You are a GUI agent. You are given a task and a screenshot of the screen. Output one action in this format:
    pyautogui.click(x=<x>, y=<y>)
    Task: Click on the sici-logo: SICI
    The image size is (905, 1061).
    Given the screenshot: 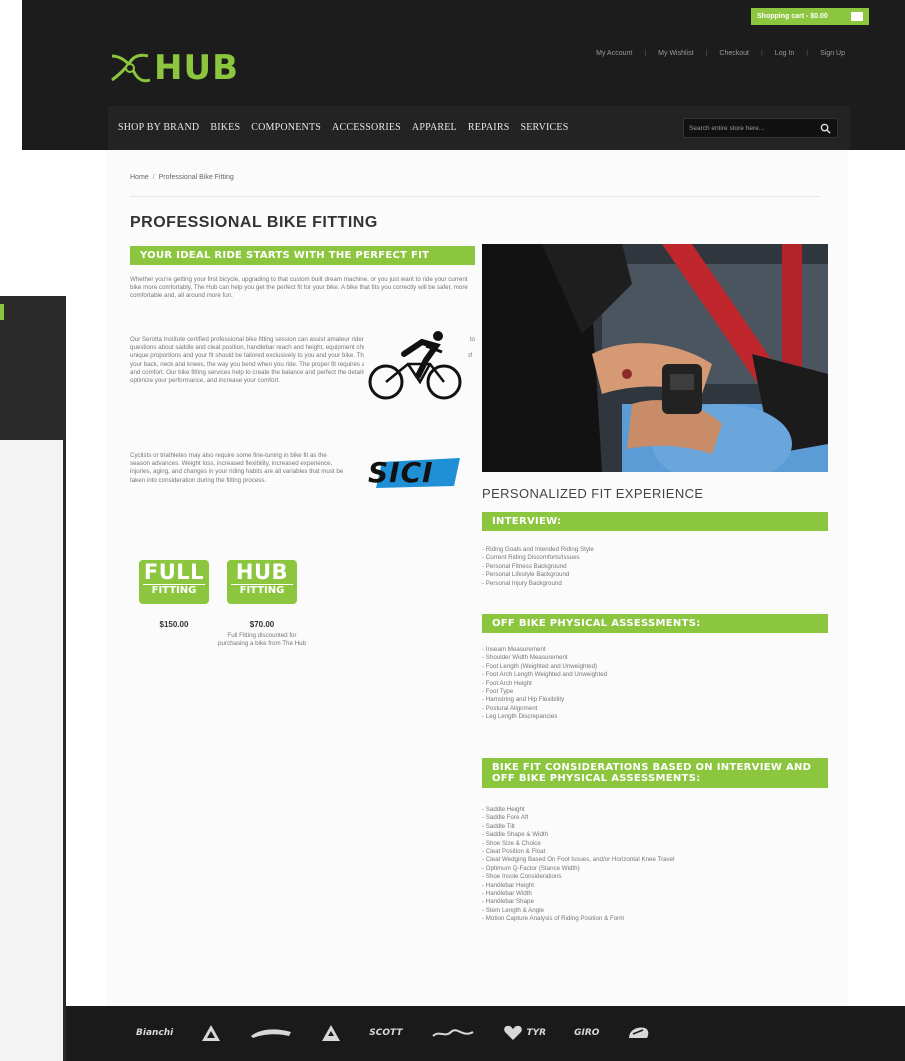 What is the action you would take?
    pyautogui.click(x=416, y=475)
    